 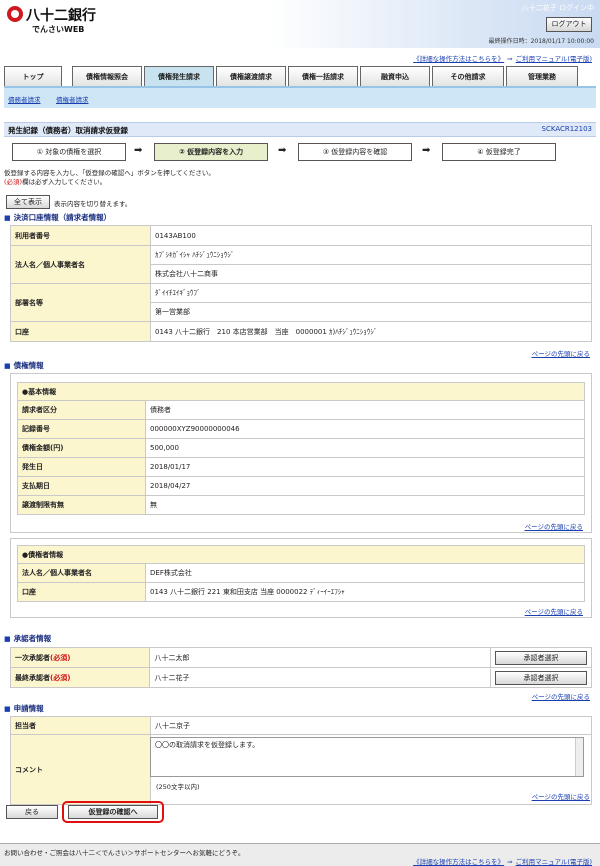 What do you see at coordinates (81, 486) in the screenshot?
I see `due-date-label: 支払期日` at bounding box center [81, 486].